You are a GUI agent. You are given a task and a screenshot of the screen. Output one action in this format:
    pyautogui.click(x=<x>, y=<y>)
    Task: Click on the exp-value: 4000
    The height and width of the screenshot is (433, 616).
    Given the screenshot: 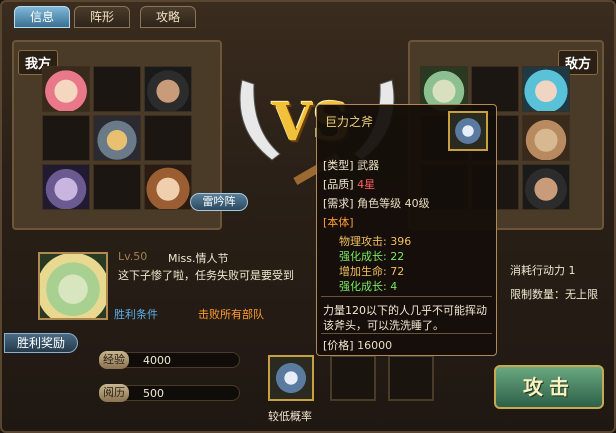 What is the action you would take?
    pyautogui.click(x=157, y=360)
    